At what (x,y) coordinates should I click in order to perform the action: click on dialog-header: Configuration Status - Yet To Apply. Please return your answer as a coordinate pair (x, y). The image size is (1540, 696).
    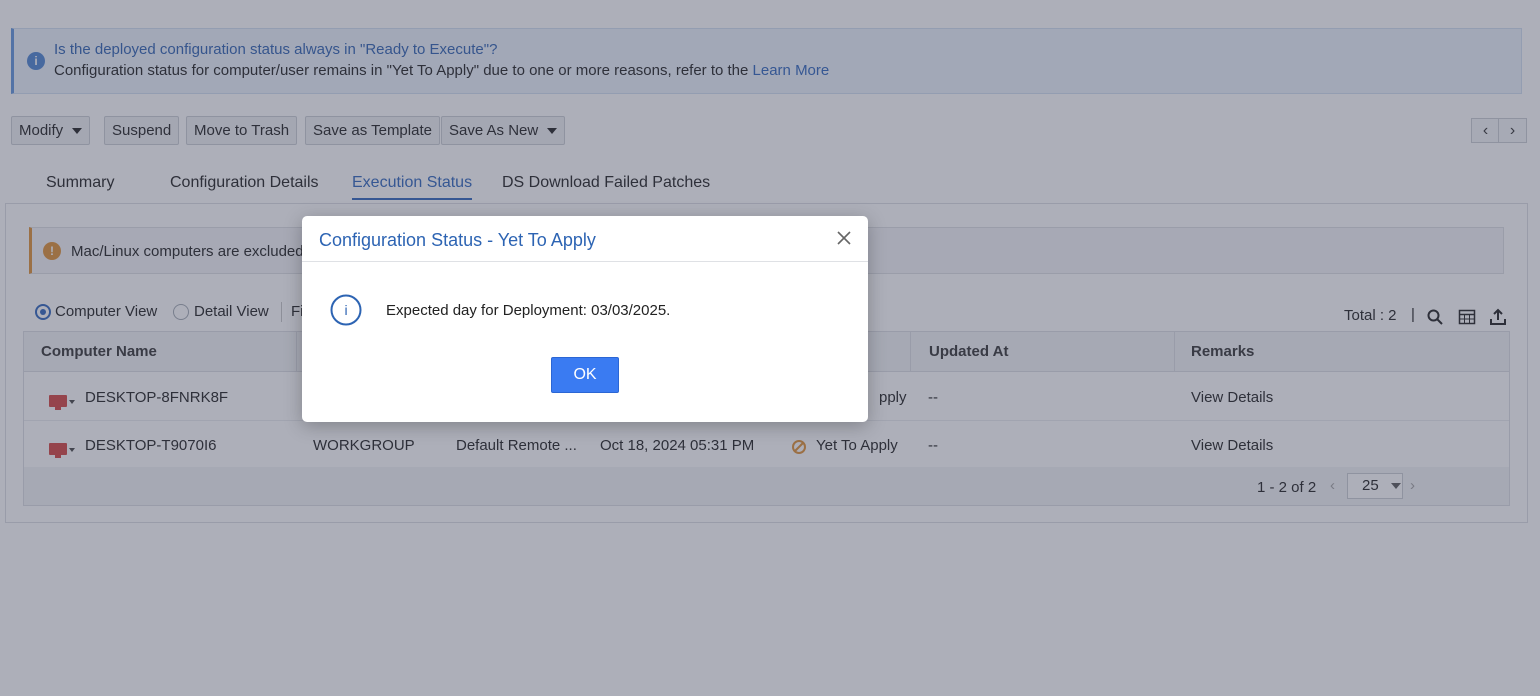
    Looking at the image, I should click on (585, 239).